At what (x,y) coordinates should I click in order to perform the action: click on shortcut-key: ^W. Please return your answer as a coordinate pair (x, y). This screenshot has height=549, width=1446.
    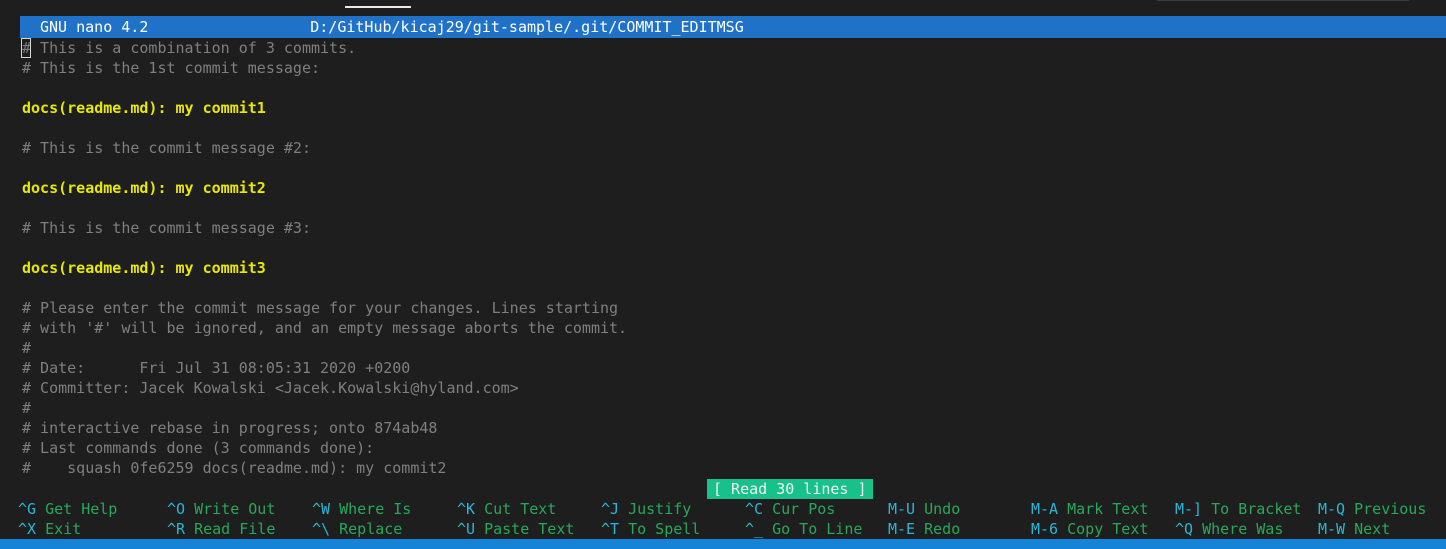
    Looking at the image, I should click on (321, 509).